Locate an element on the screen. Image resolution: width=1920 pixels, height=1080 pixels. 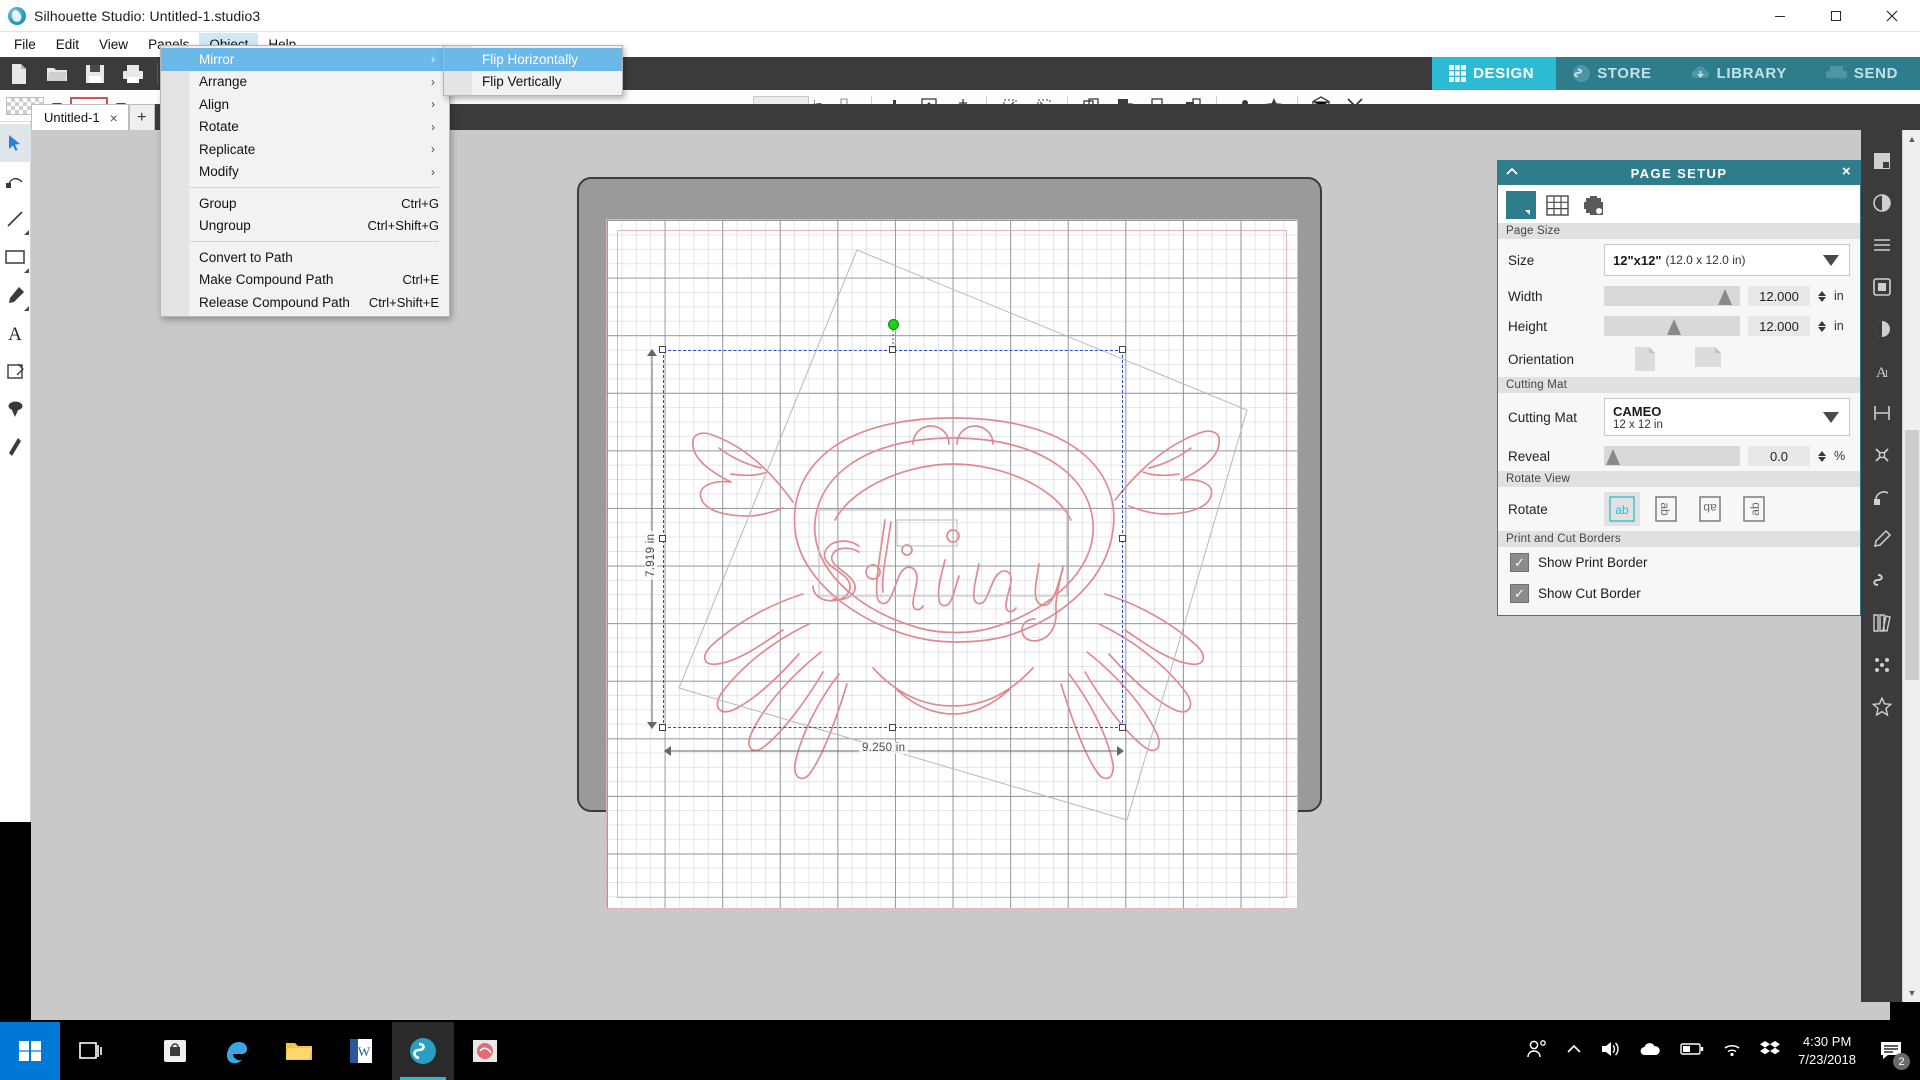
page-size-select: 12"x12" (12.0 x 12.0 in) is located at coordinates (1727, 260).